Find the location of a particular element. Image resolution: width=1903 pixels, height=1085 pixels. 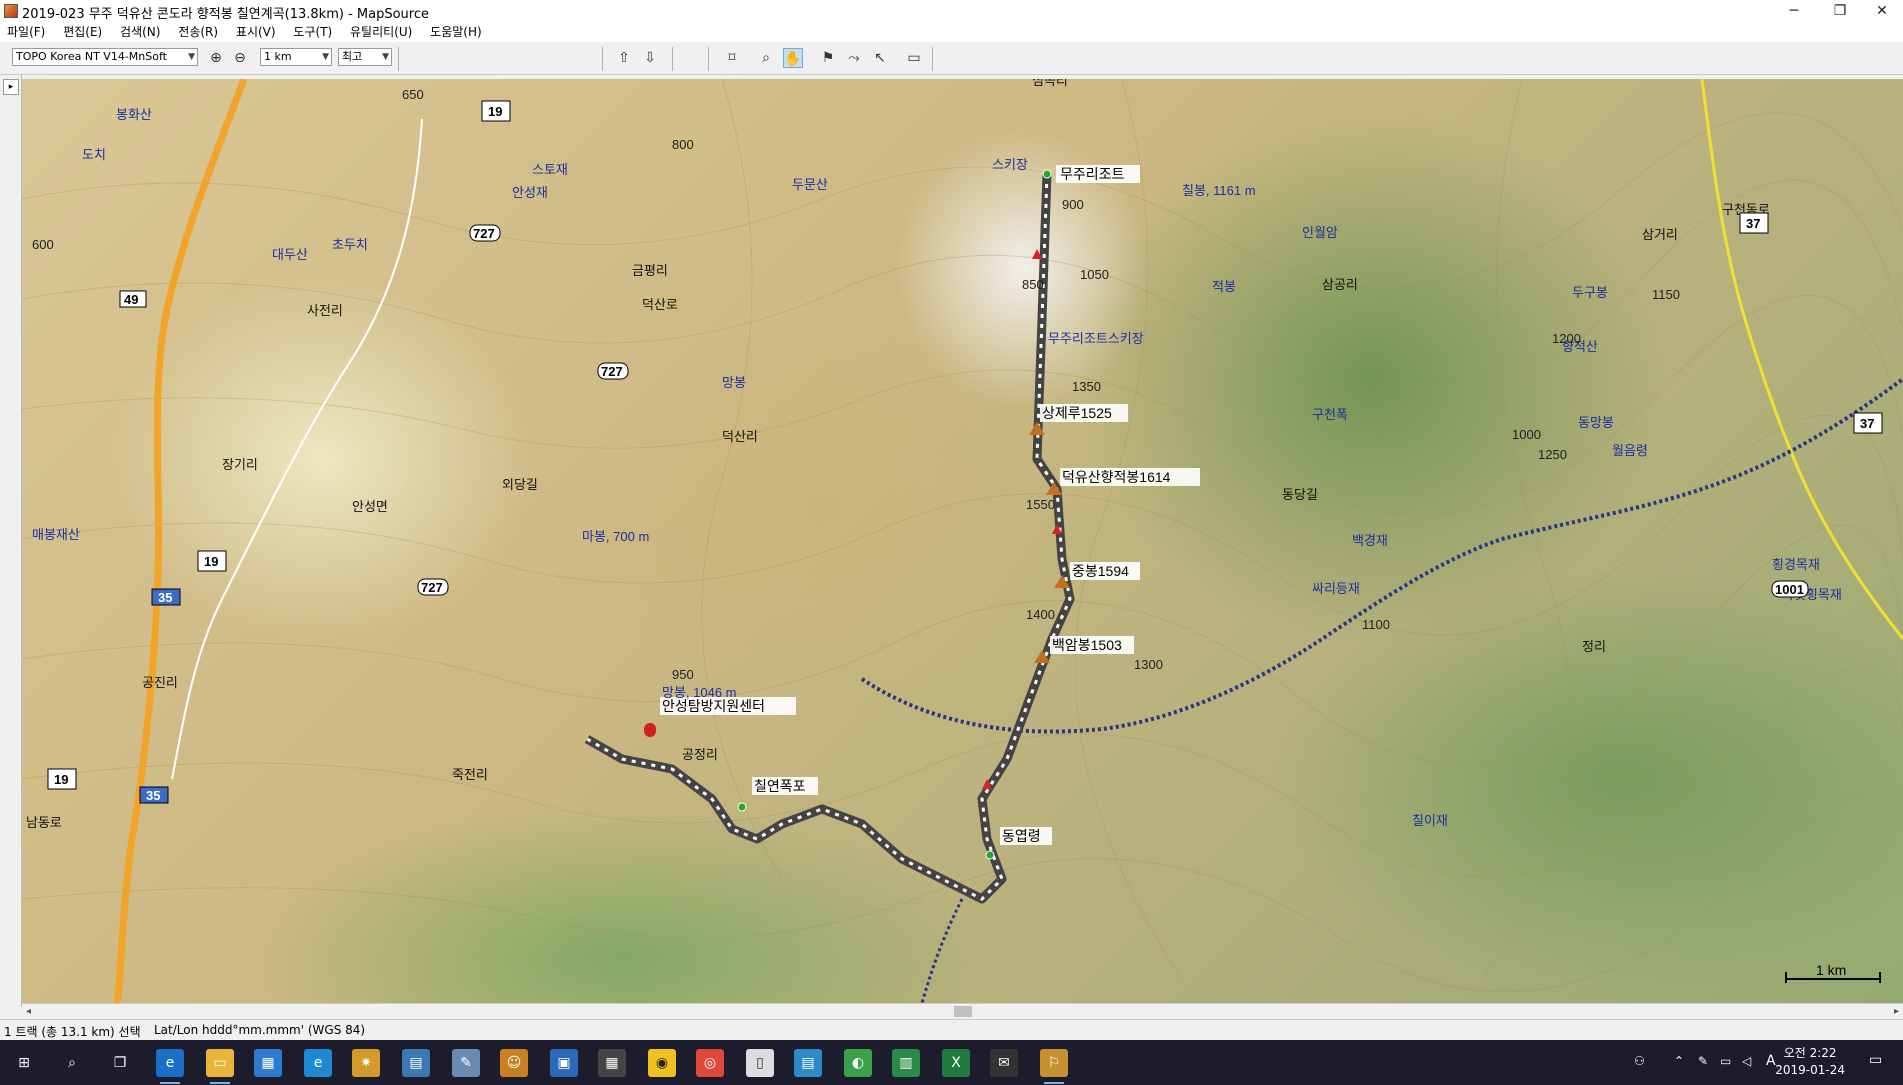

people-icon: ⚇ is located at coordinates (1639, 1061).